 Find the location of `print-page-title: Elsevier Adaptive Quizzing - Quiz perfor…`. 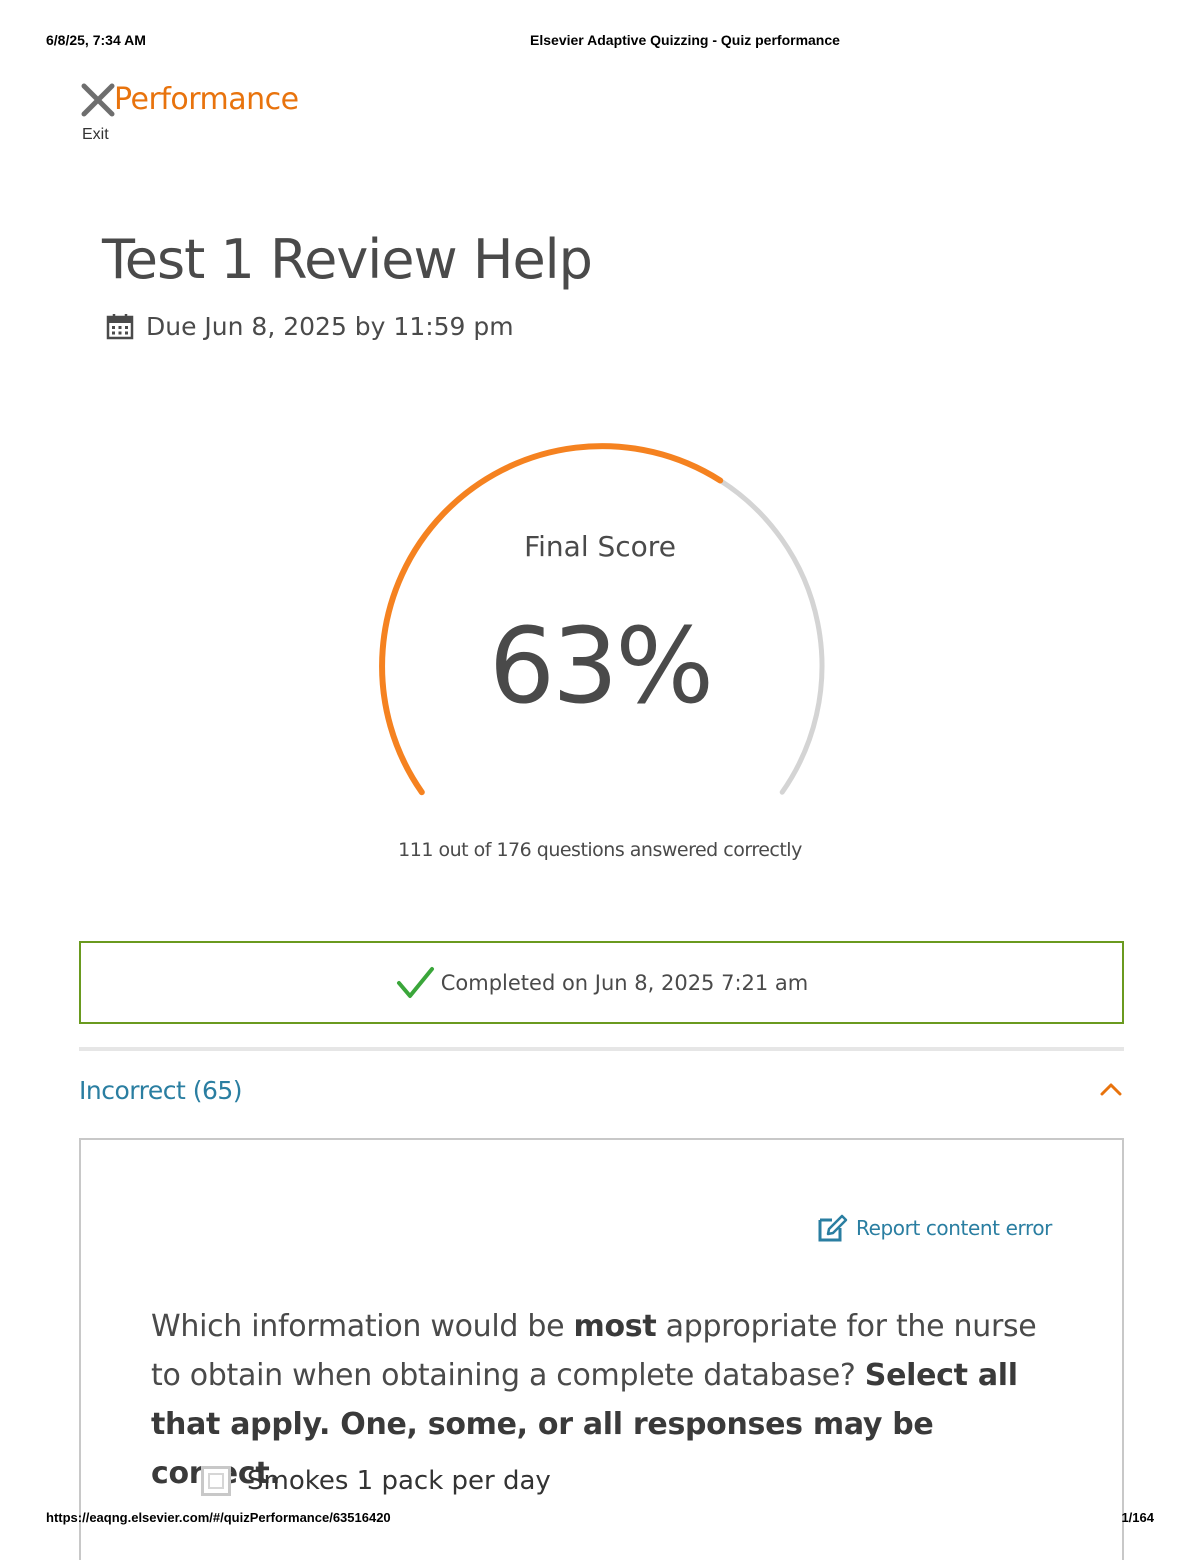

print-page-title: Elsevier Adaptive Quizzing - Quiz perfor… is located at coordinates (685, 40).